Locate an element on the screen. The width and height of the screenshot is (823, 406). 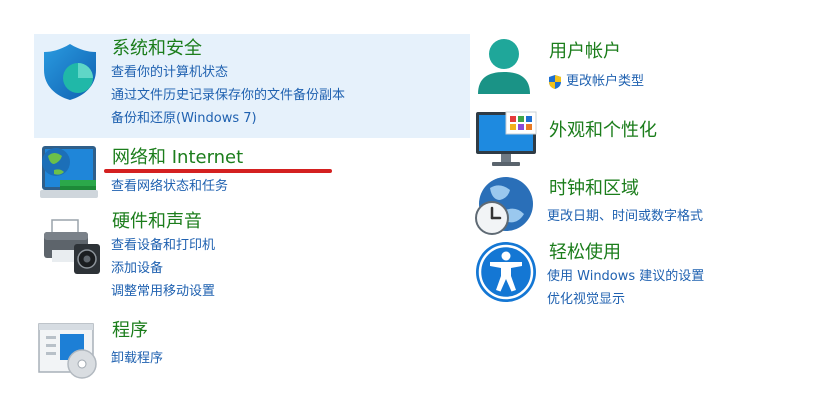
link-view-network-status: 查看网络状态和任务 is located at coordinates (169, 186).